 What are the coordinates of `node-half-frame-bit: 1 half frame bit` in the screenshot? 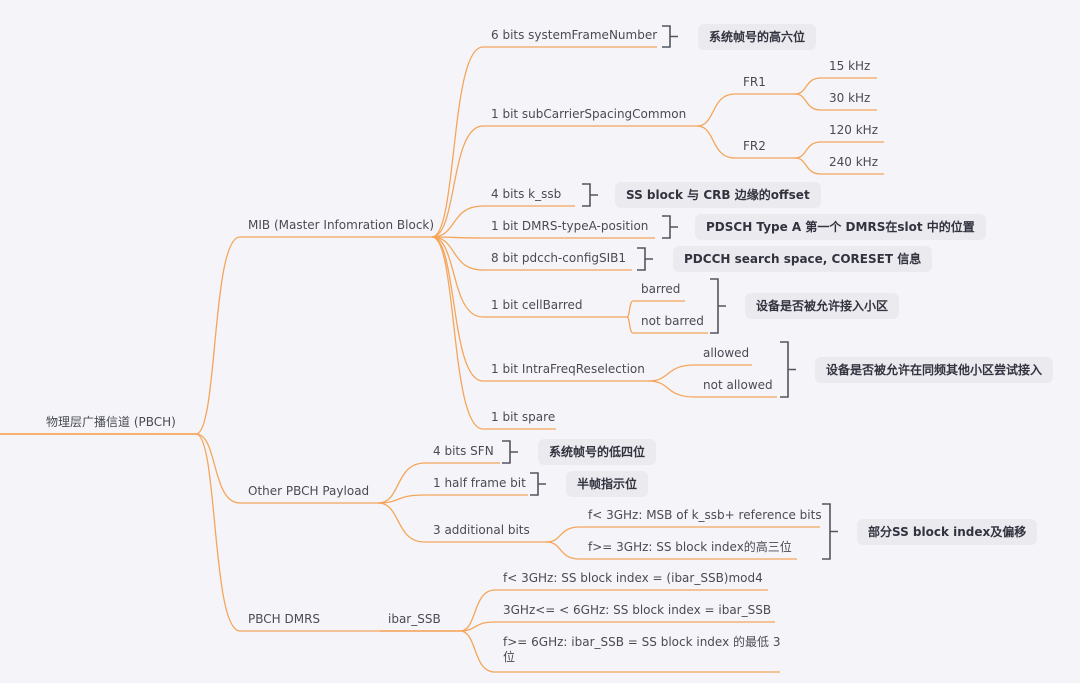 It's located at (479, 483).